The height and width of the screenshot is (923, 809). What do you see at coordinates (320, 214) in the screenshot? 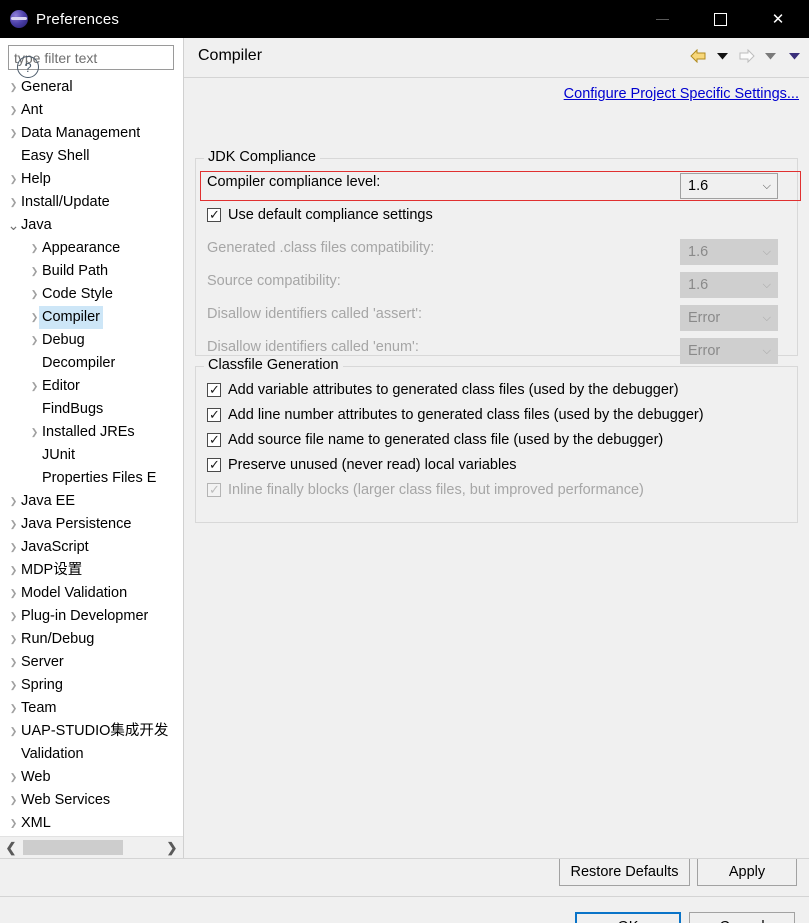
I see `use-default-compliance-settings-checkbox-row: ✓ Use default compliance settings` at bounding box center [320, 214].